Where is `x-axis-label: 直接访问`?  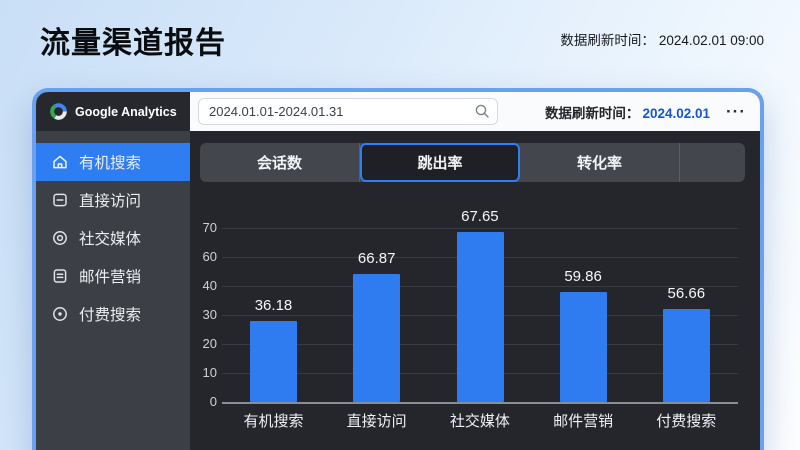
x-axis-label: 直接访问 is located at coordinates (376, 421).